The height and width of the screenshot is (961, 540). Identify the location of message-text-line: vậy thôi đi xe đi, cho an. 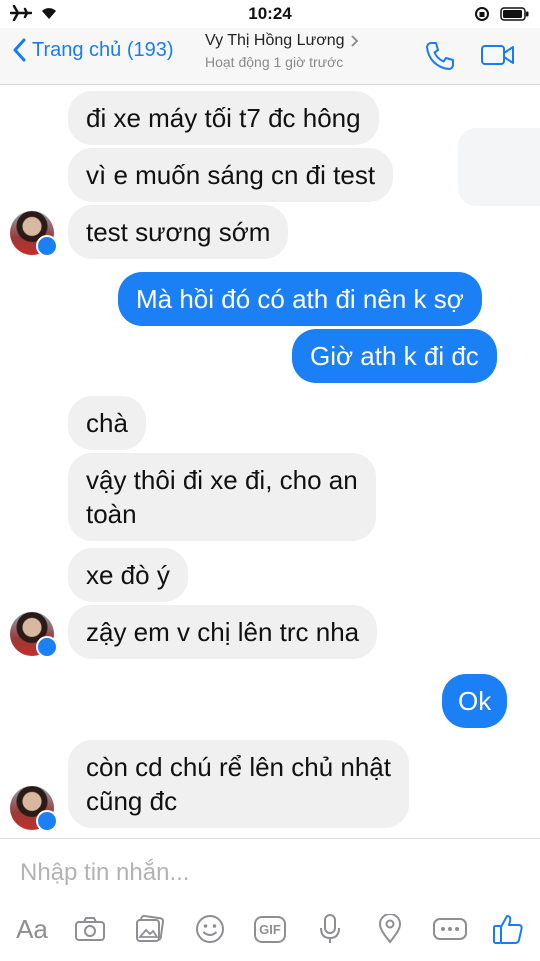
(222, 480).